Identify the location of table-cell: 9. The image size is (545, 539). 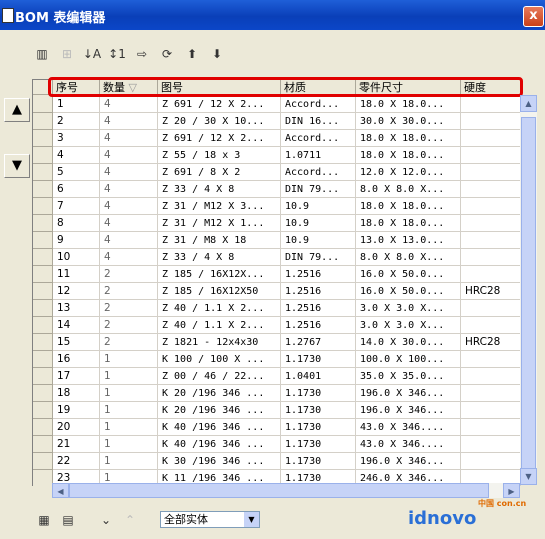
(76, 240).